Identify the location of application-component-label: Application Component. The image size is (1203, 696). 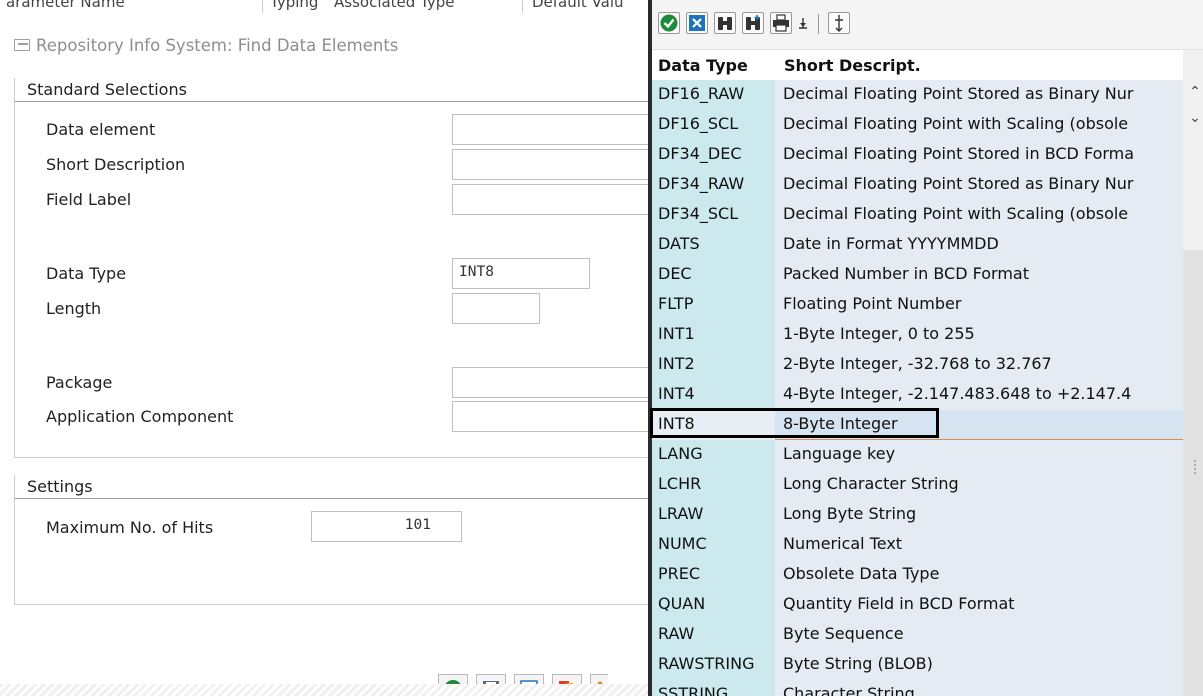
(140, 416).